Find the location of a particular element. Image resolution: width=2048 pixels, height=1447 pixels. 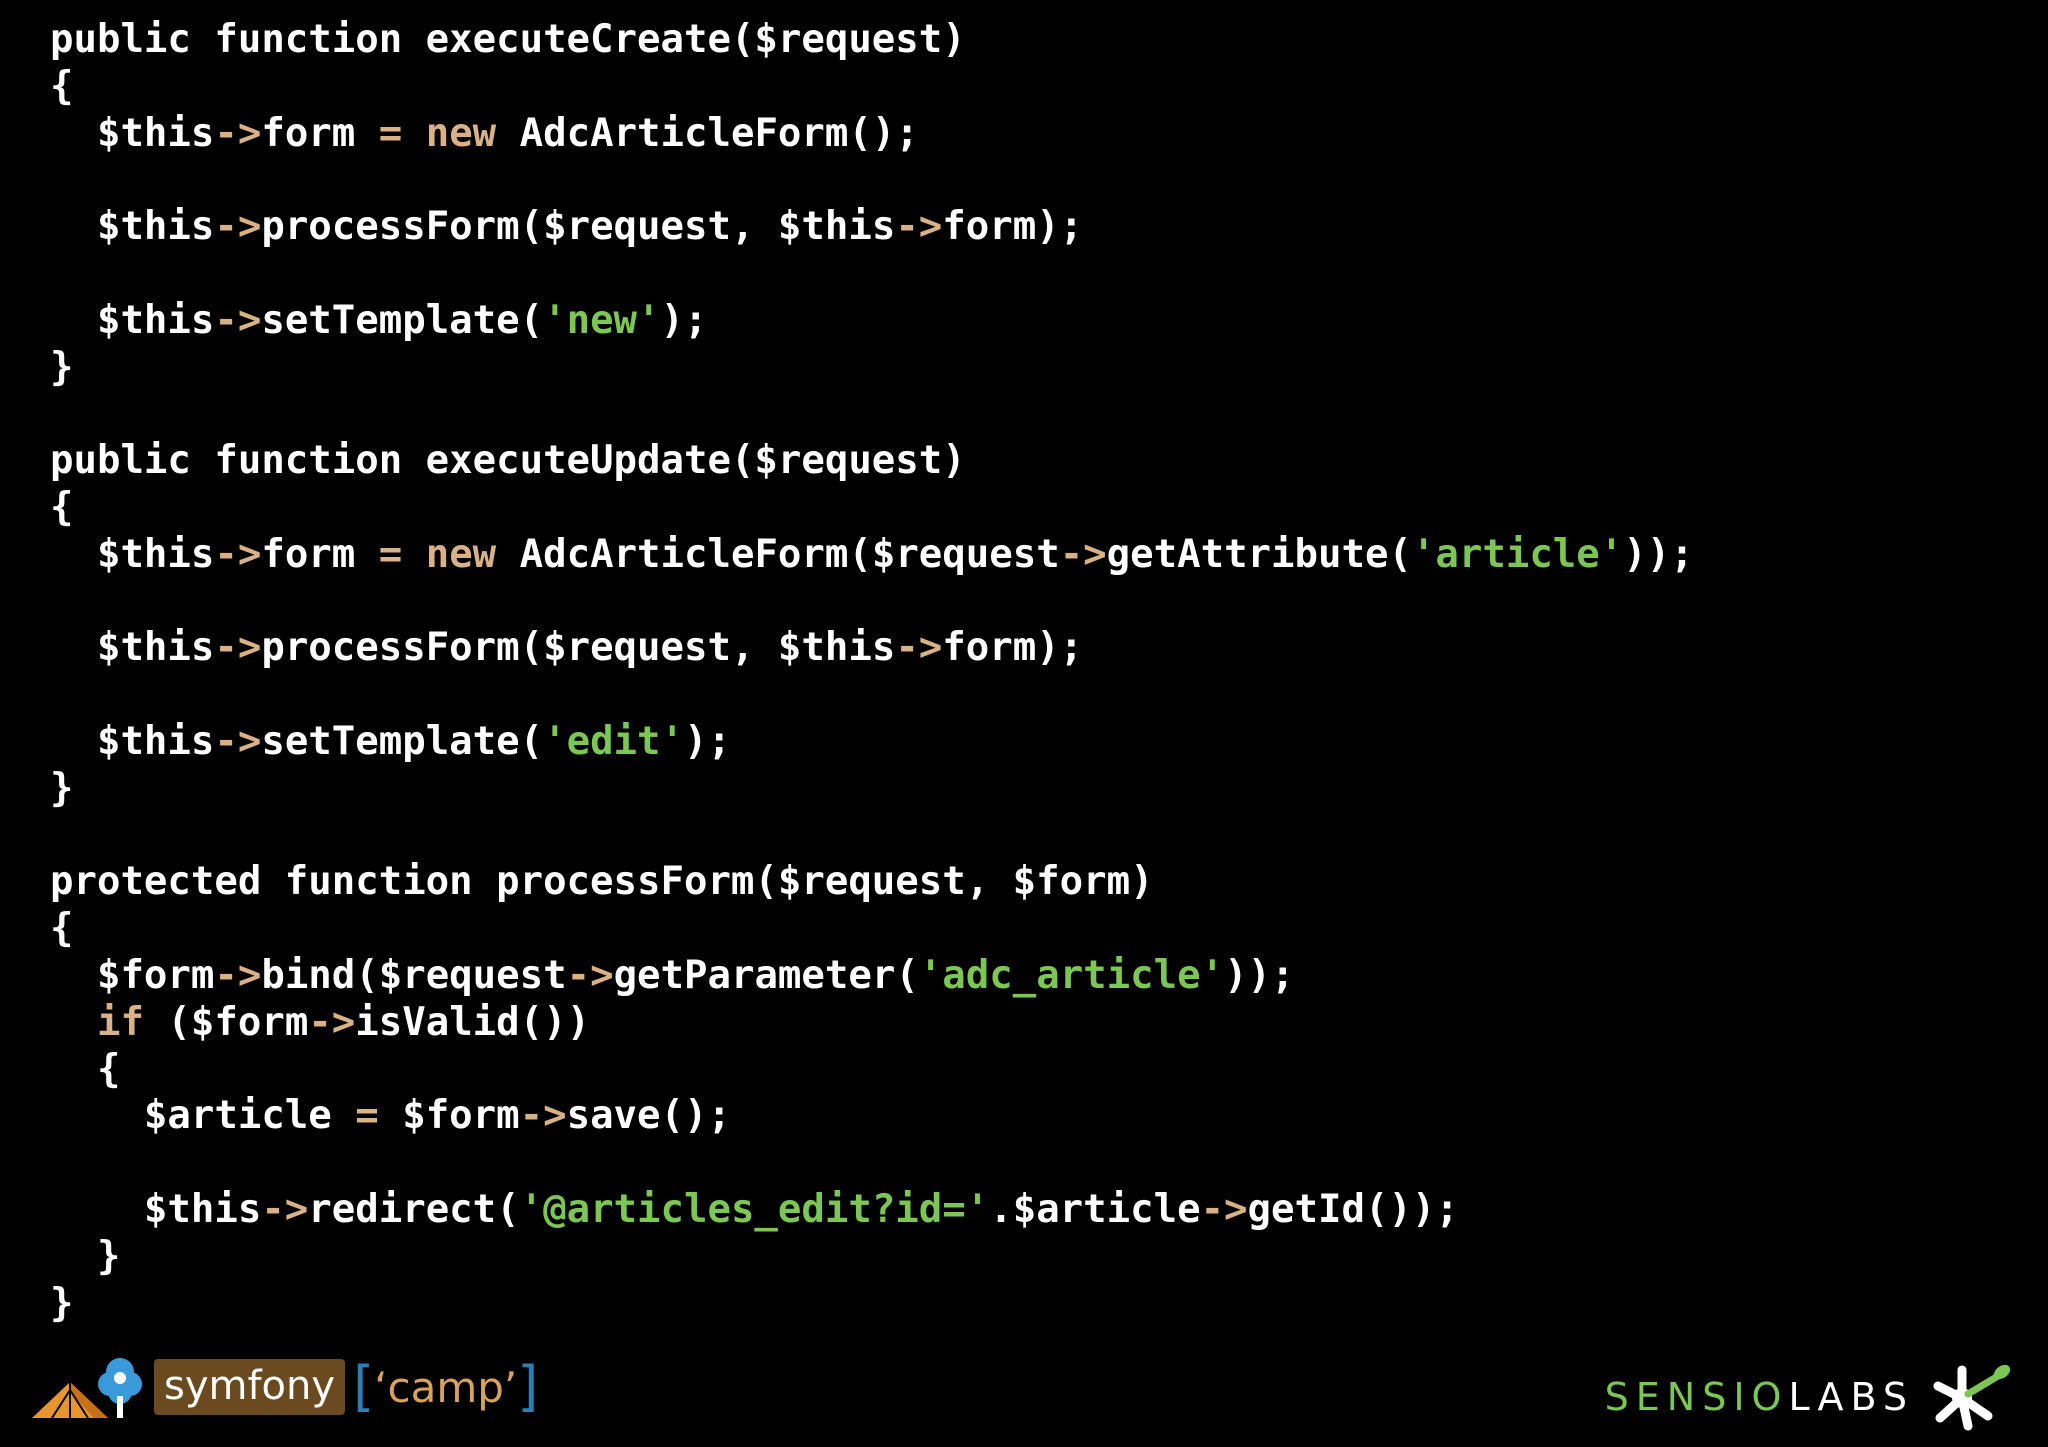

code-token-string: 'new' is located at coordinates (602, 320).